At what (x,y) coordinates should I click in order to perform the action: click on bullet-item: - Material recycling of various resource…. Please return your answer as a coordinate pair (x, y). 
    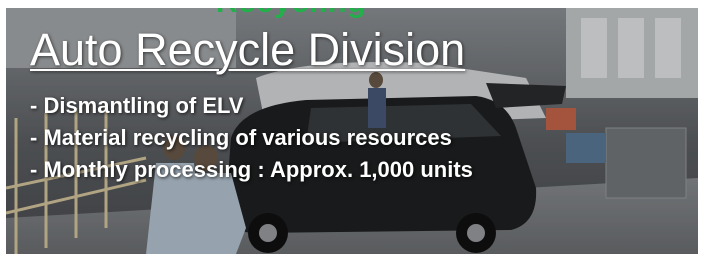
    Looking at the image, I should click on (241, 137).